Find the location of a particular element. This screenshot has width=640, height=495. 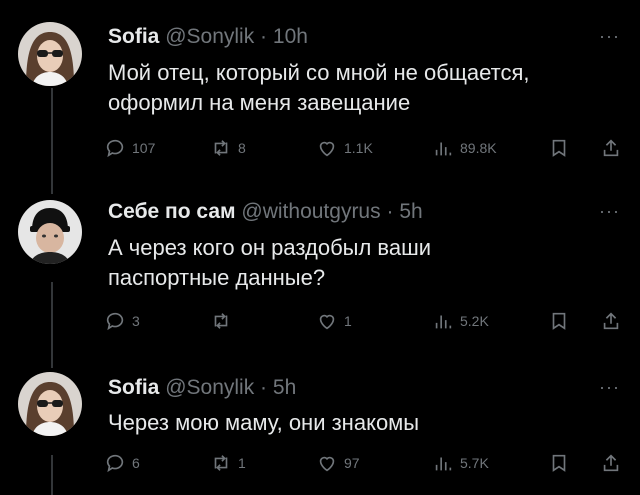

like-button: 1.1K is located at coordinates (344, 148).